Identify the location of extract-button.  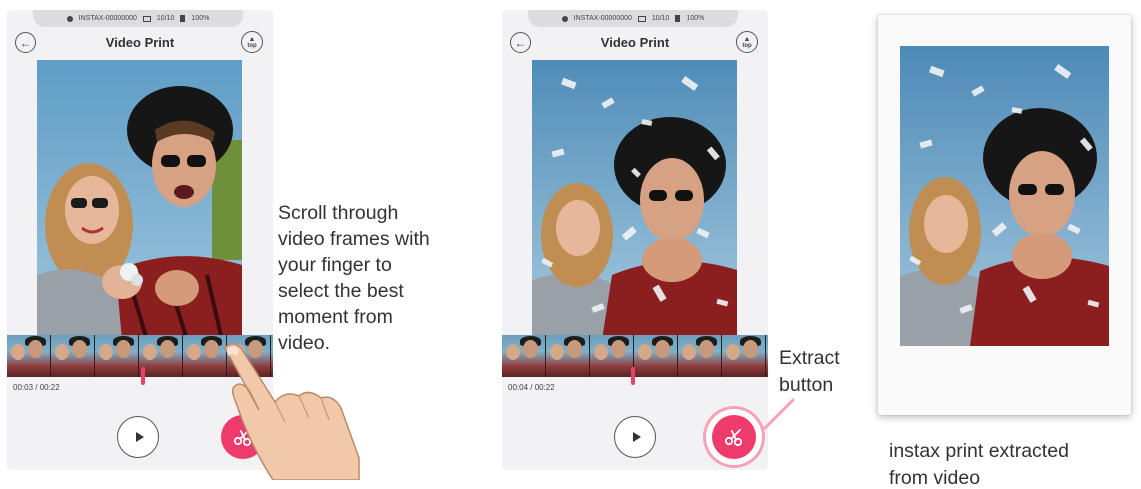
(734, 437).